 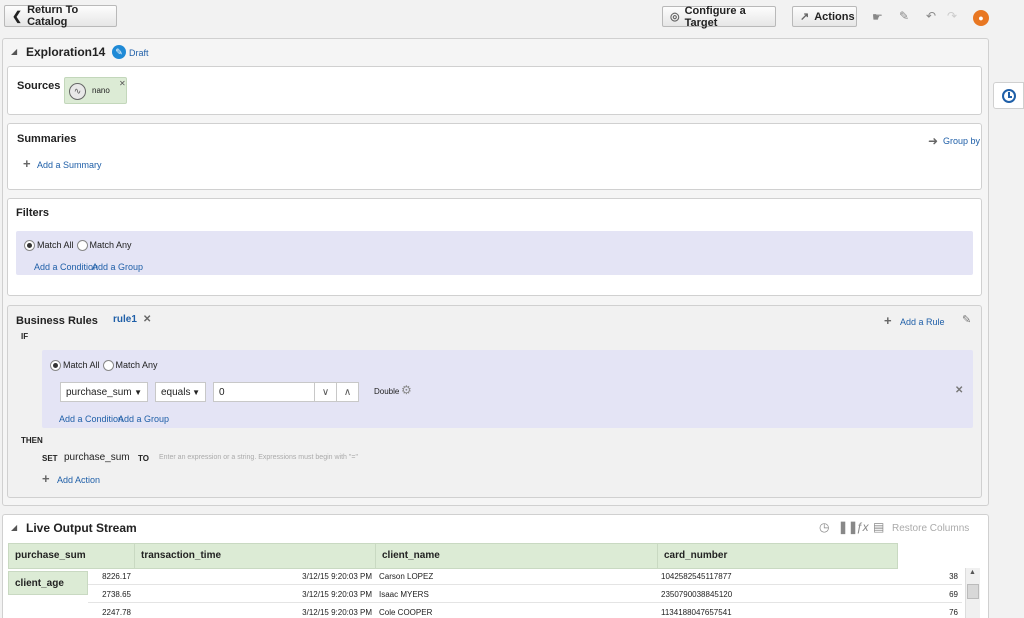 I want to click on actions-button: ↗ Actions, so click(x=824, y=16).